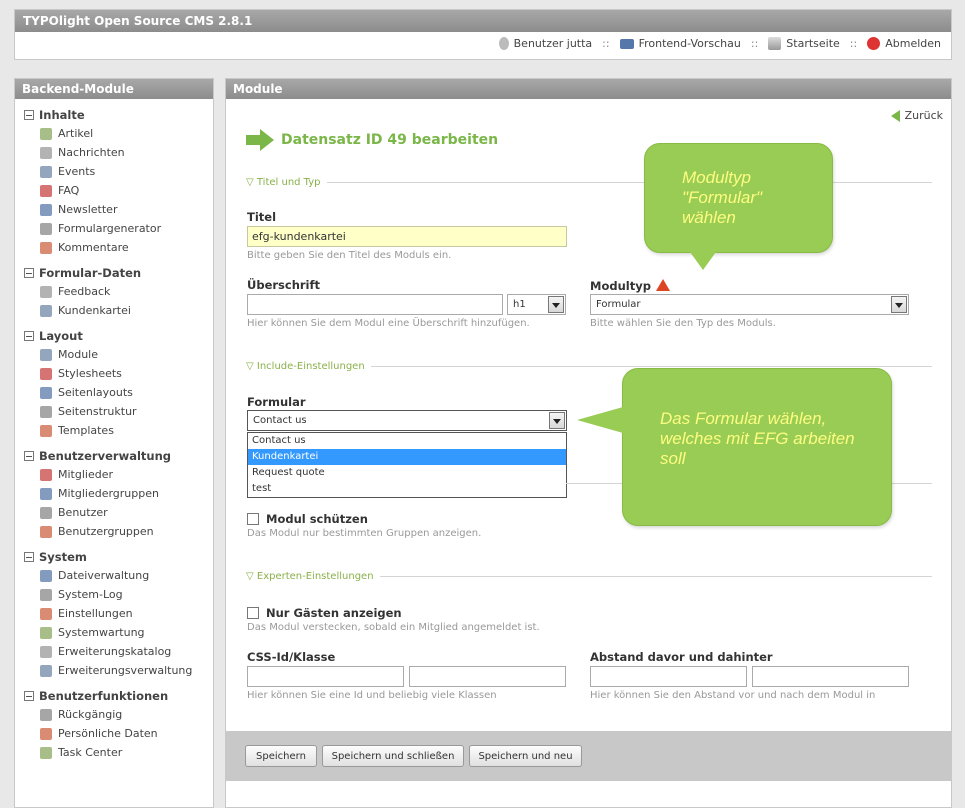  What do you see at coordinates (589, 576) in the screenshot?
I see `legend-expert: ▽ Experten-Einstellungen` at bounding box center [589, 576].